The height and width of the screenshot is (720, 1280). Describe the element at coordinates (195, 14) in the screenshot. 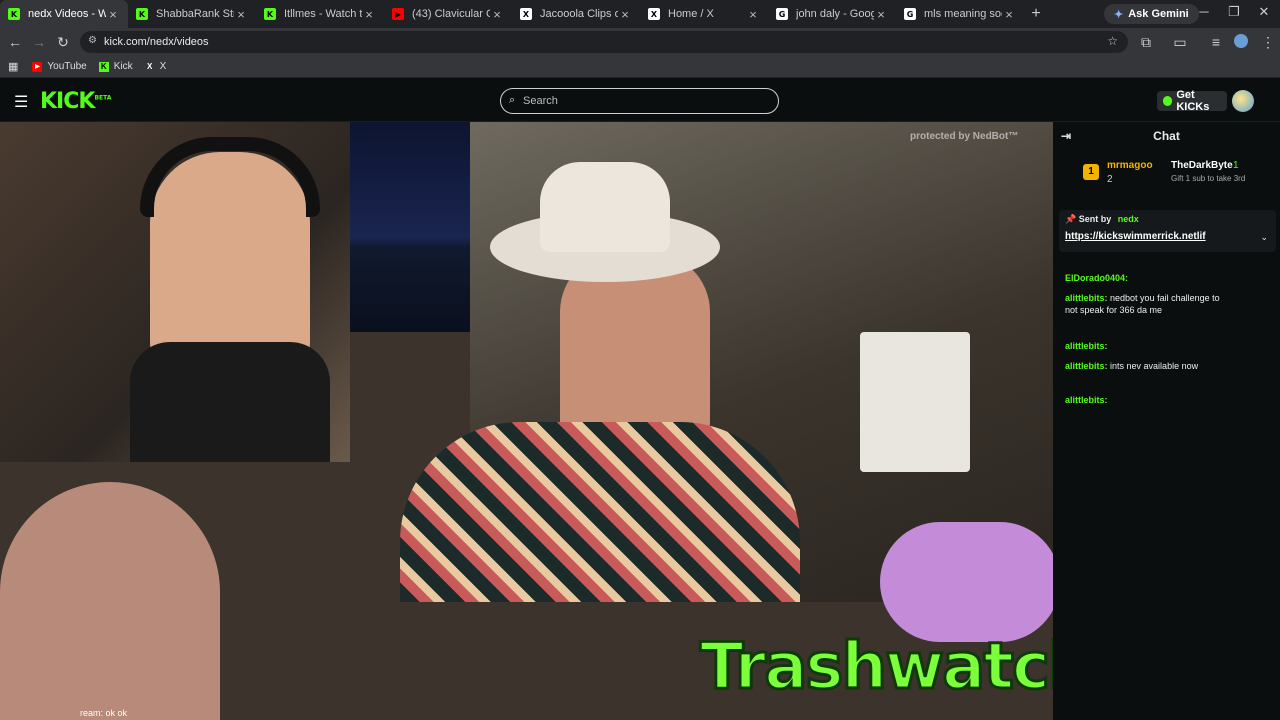

I see `tab-title: ShabbaRank Stream -` at that location.